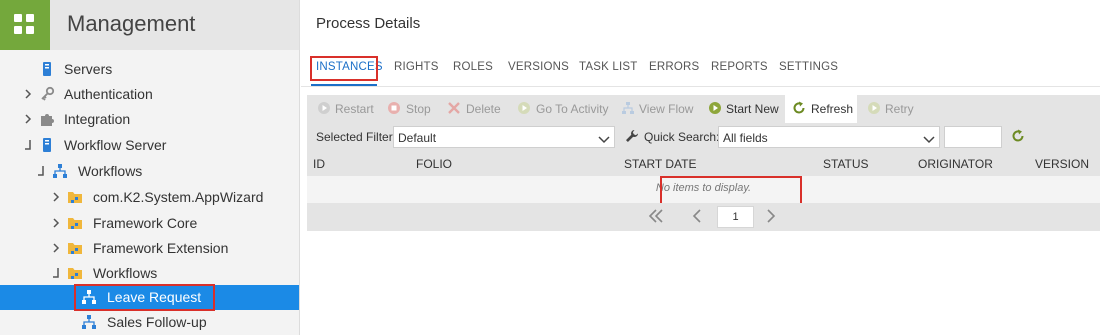  Describe the element at coordinates (703, 217) in the screenshot. I see `pager: 1` at that location.